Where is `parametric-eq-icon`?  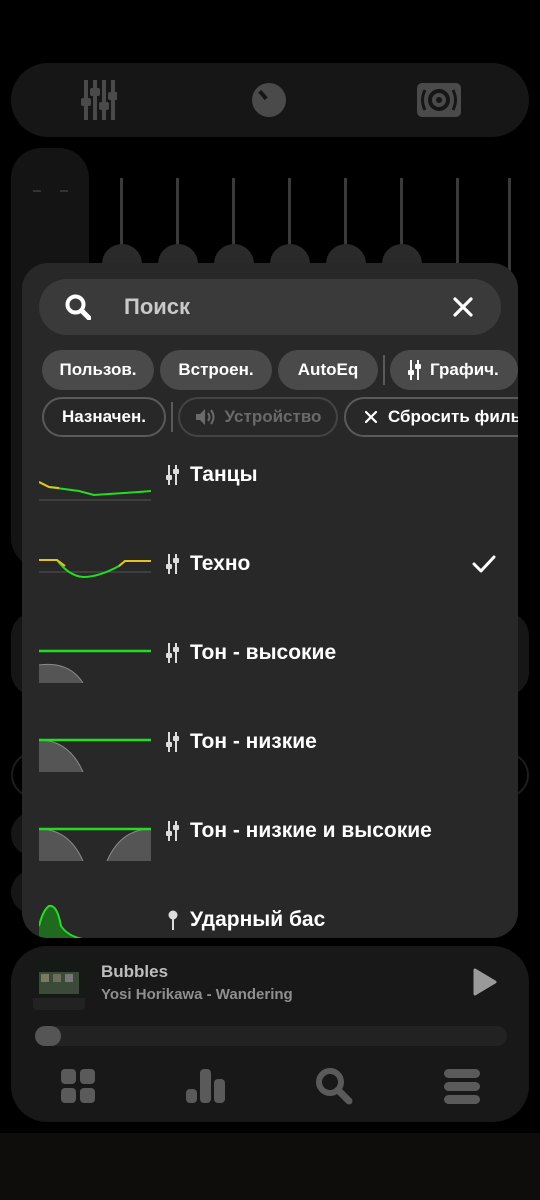 parametric-eq-icon is located at coordinates (173, 920).